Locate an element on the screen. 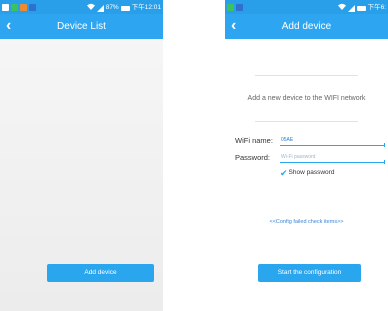 The height and width of the screenshot is (311, 388). app-bar: ‹ Add device is located at coordinates (306, 26).